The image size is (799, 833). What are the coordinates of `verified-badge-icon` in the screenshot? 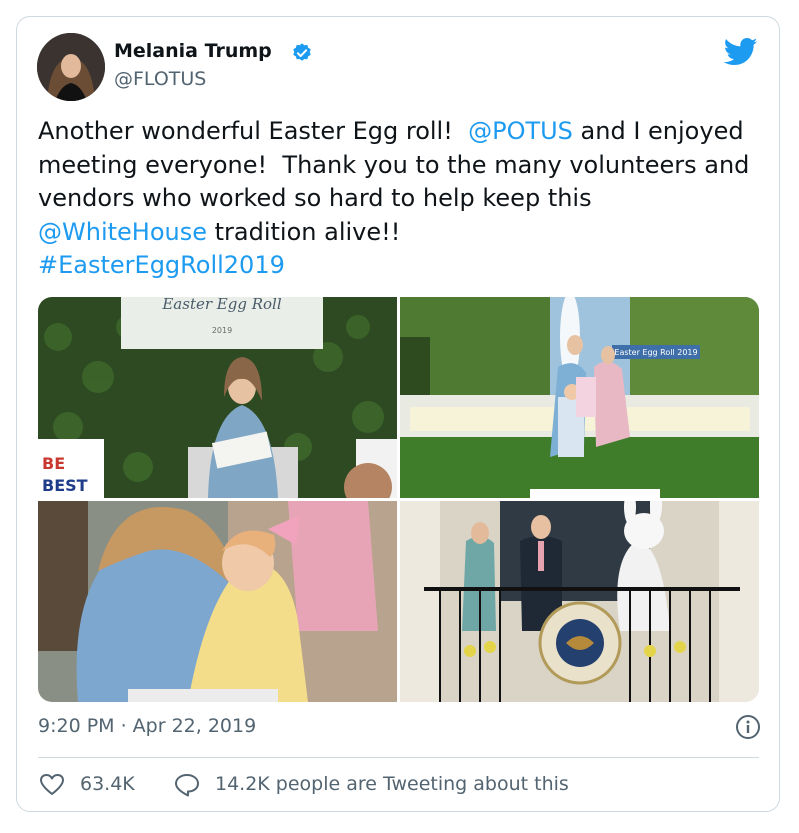 It's located at (302, 52).